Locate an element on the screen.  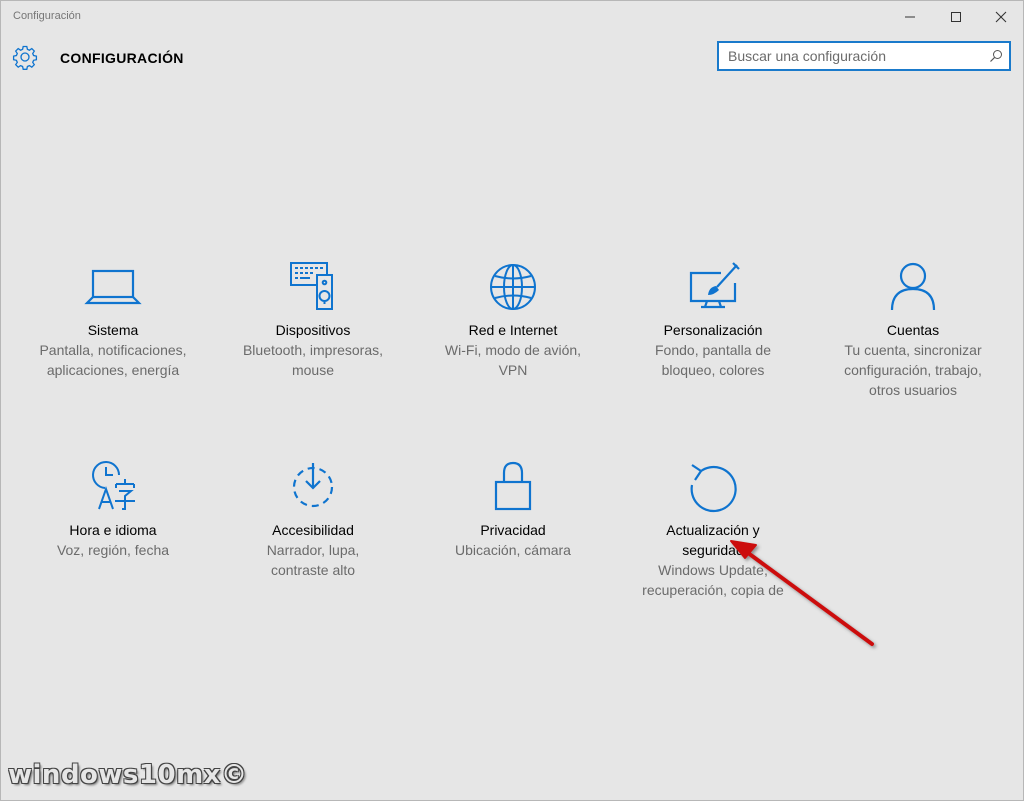
settings-header: CONFIGURACIÓN is located at coordinates (512, 58).